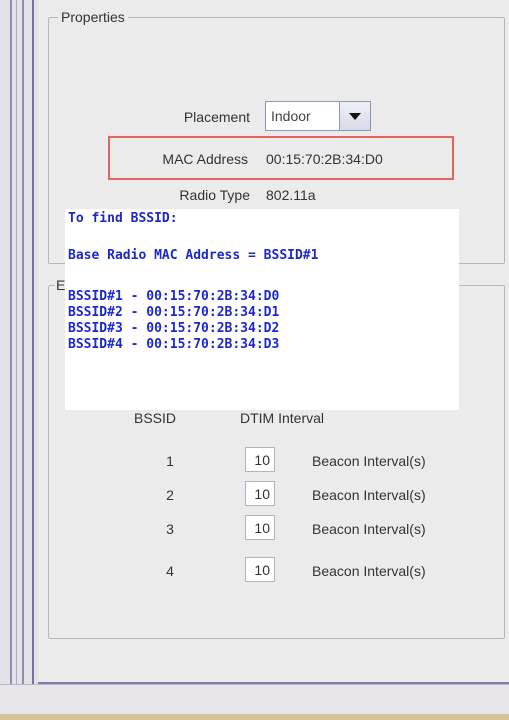 The height and width of the screenshot is (720, 509). Describe the element at coordinates (291, 195) in the screenshot. I see `radio-type-value: 802.11a` at that location.